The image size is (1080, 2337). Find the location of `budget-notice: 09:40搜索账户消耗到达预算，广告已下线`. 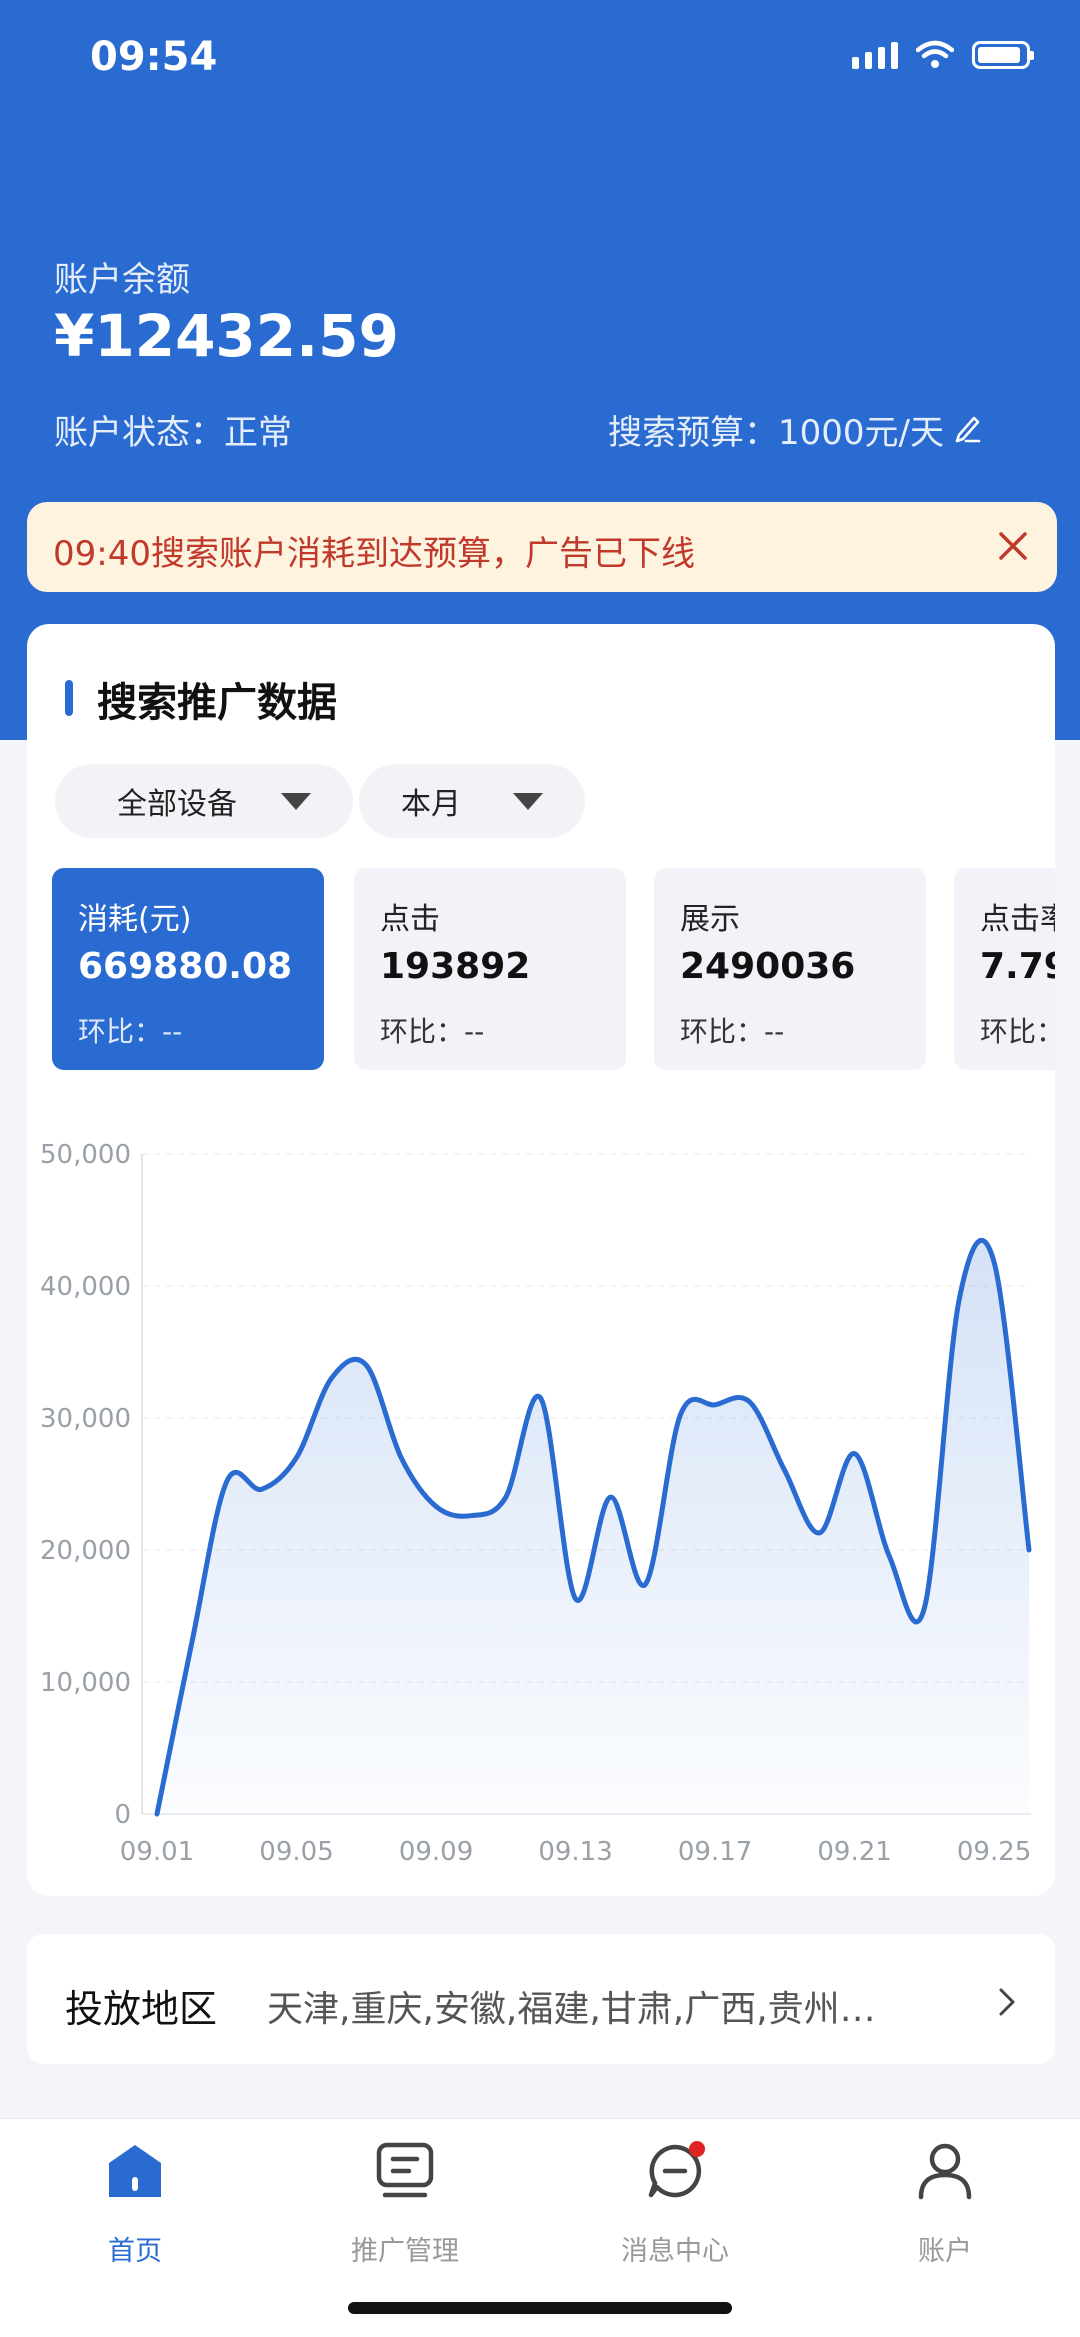

budget-notice: 09:40搜索账户消耗到达预算，广告已下线 is located at coordinates (542, 547).